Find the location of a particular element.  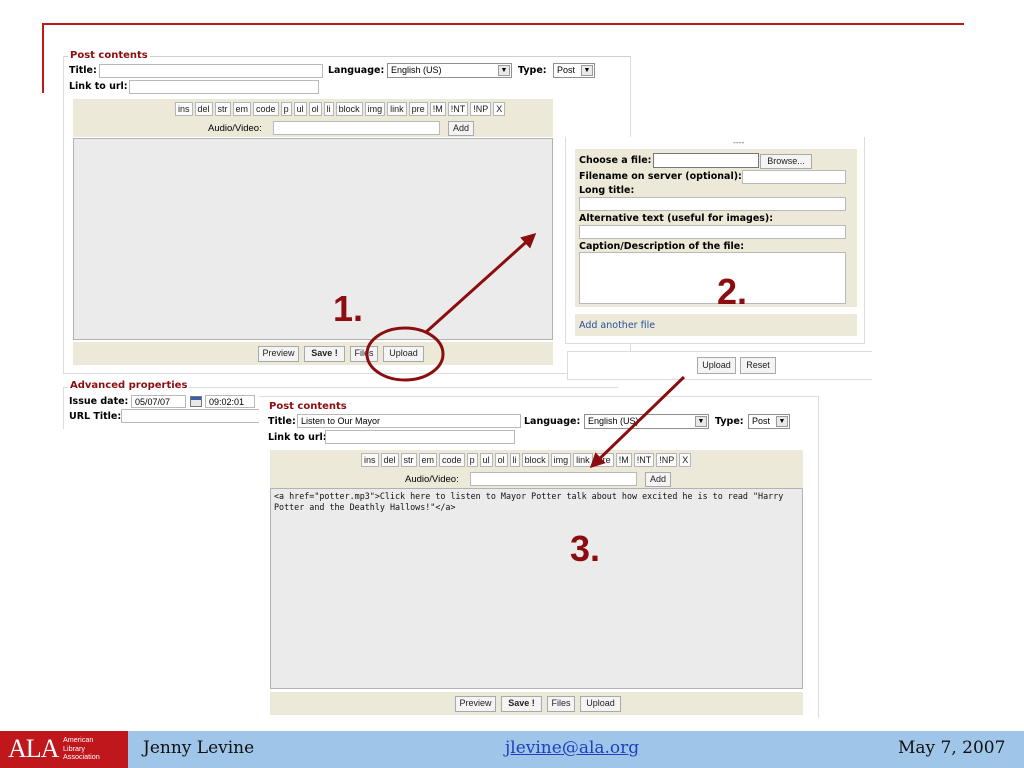

ala-logo: ALA American Library Association is located at coordinates (64, 749).